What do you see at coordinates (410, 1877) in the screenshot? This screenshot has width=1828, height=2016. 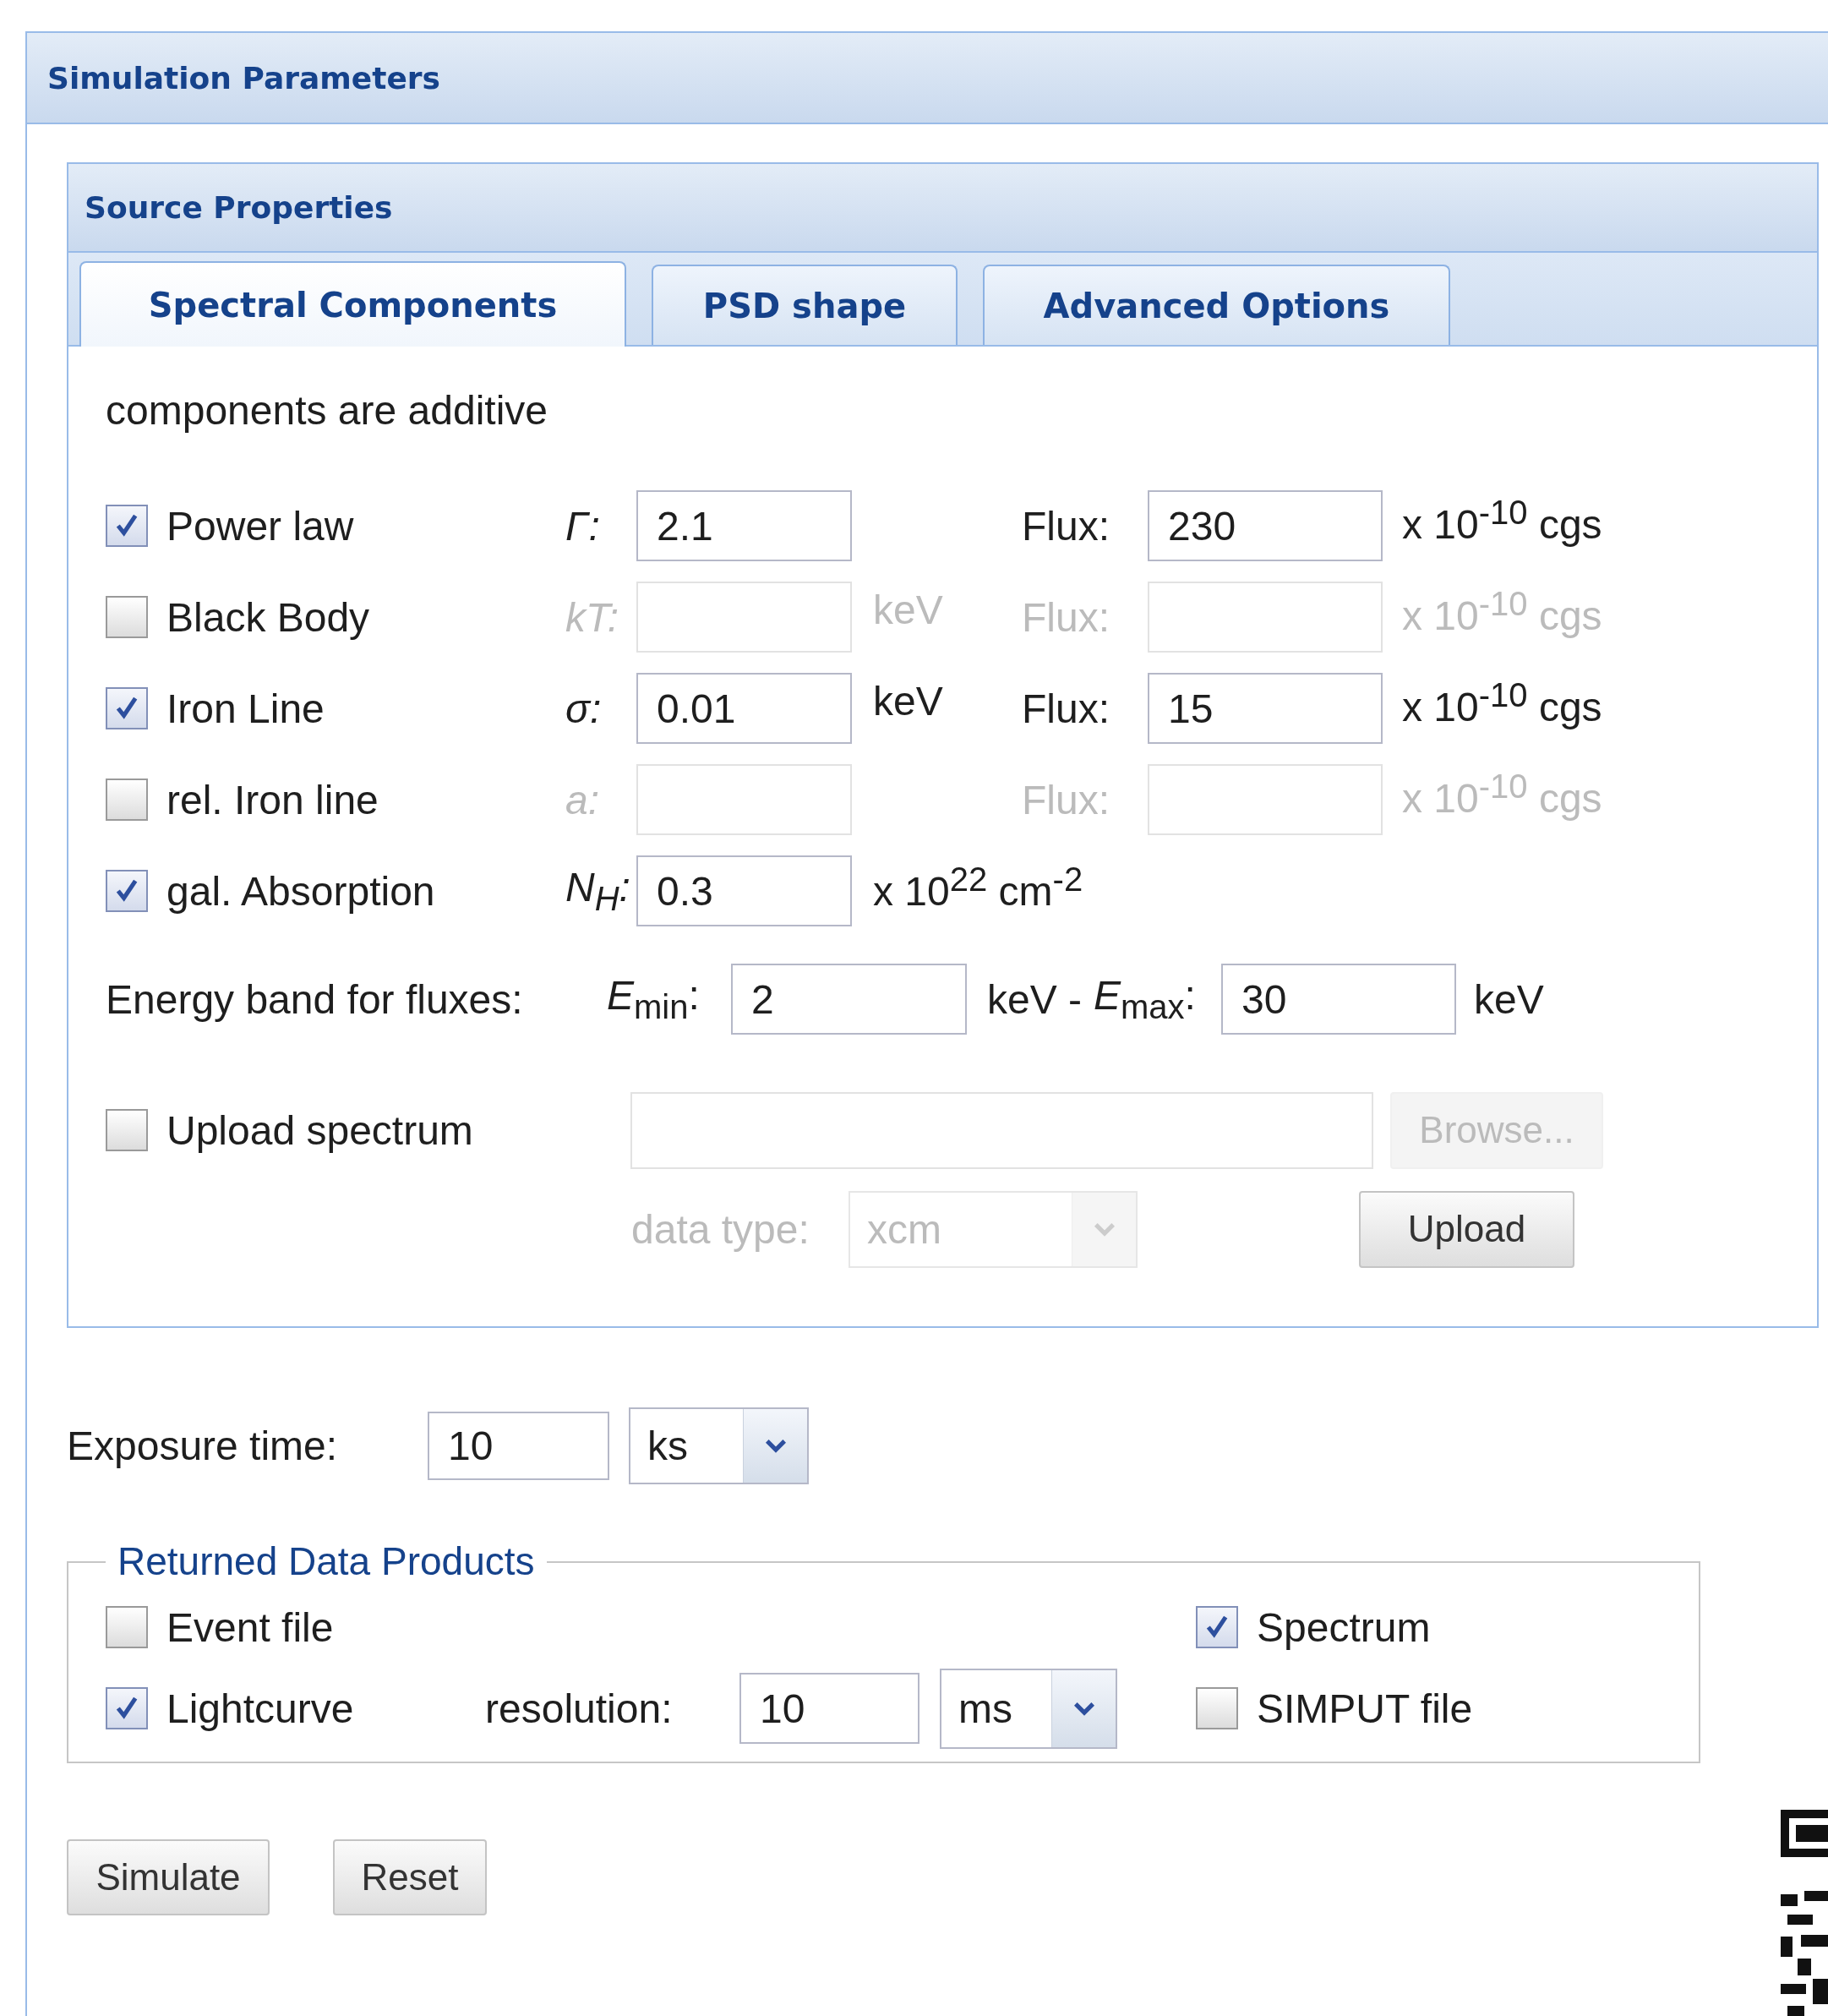 I see `form-button: Reset` at bounding box center [410, 1877].